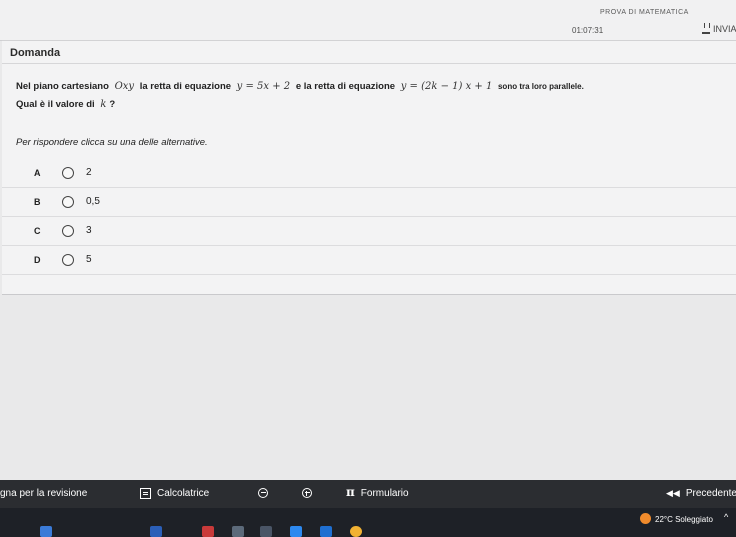  Describe the element at coordinates (368, 522) in the screenshot. I see `os-taskbar` at that location.